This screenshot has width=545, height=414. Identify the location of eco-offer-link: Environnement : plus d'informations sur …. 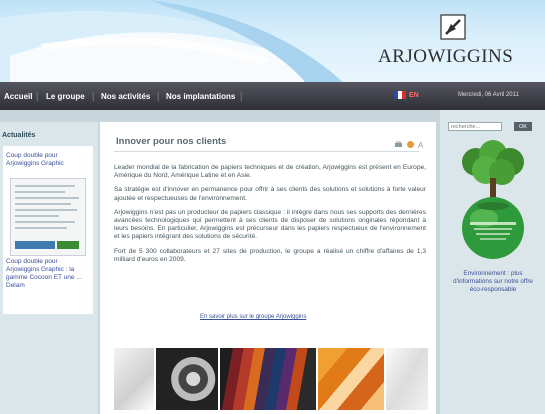
(493, 282).